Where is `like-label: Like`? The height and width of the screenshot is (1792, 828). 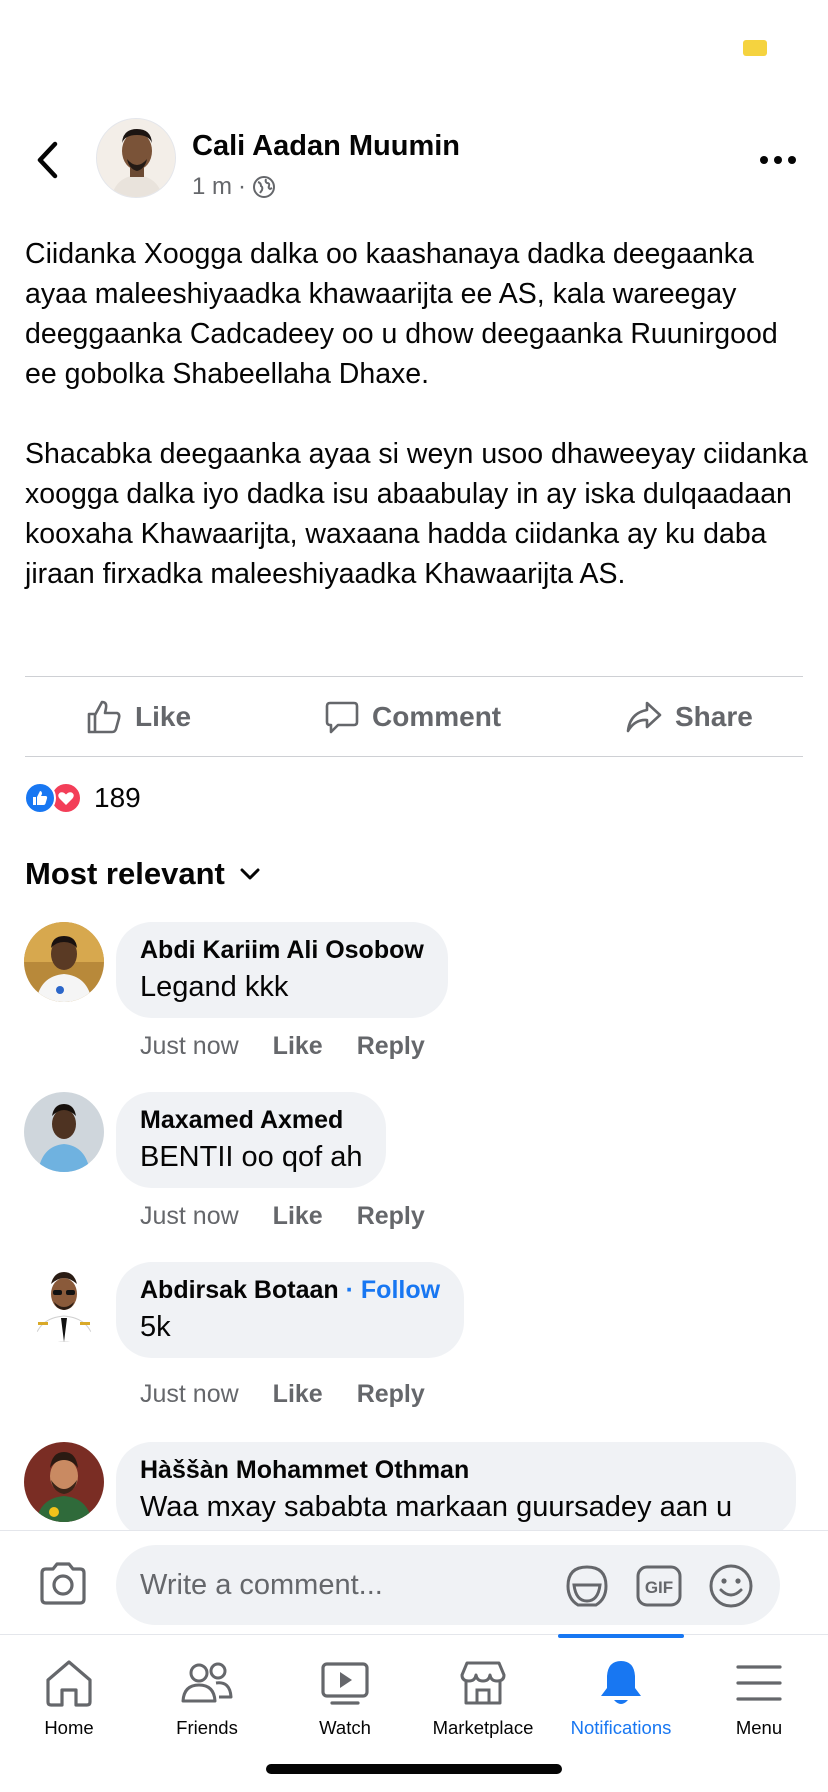
like-label: Like is located at coordinates (163, 716).